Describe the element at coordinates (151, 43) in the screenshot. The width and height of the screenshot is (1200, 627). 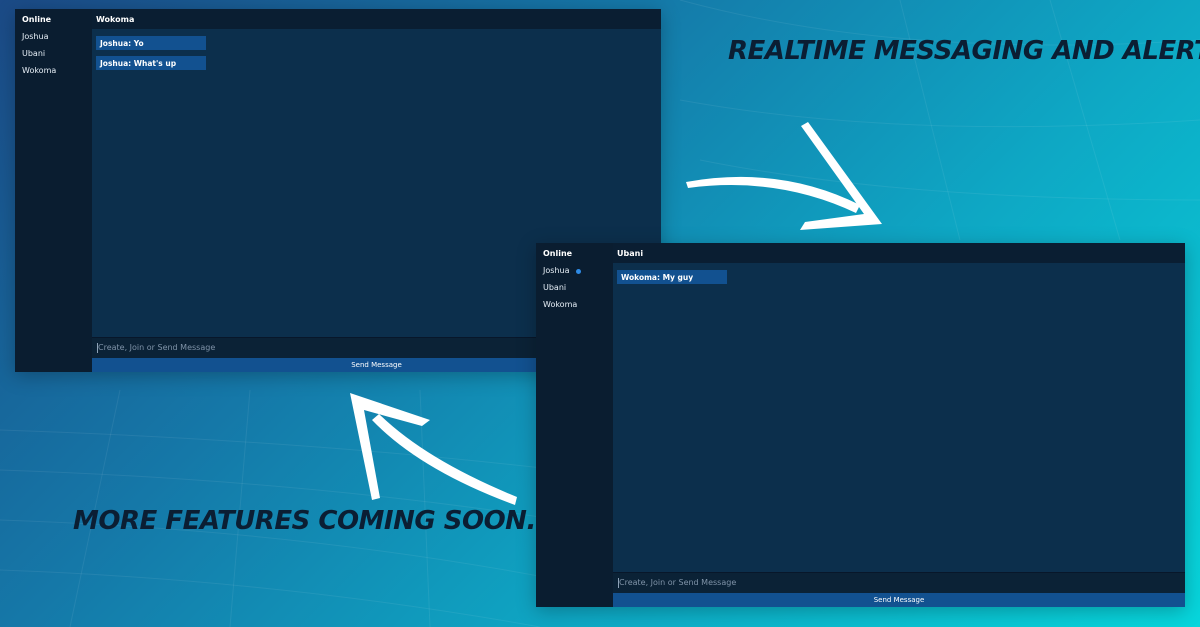
I see `message-bubble: Joshua: Yo` at that location.